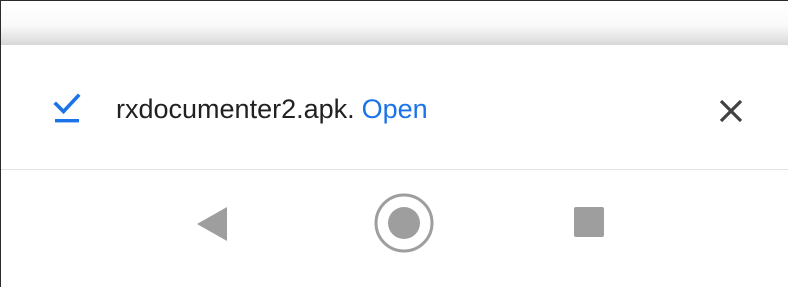 This screenshot has width=789, height=287. I want to click on home-button, so click(404, 223).